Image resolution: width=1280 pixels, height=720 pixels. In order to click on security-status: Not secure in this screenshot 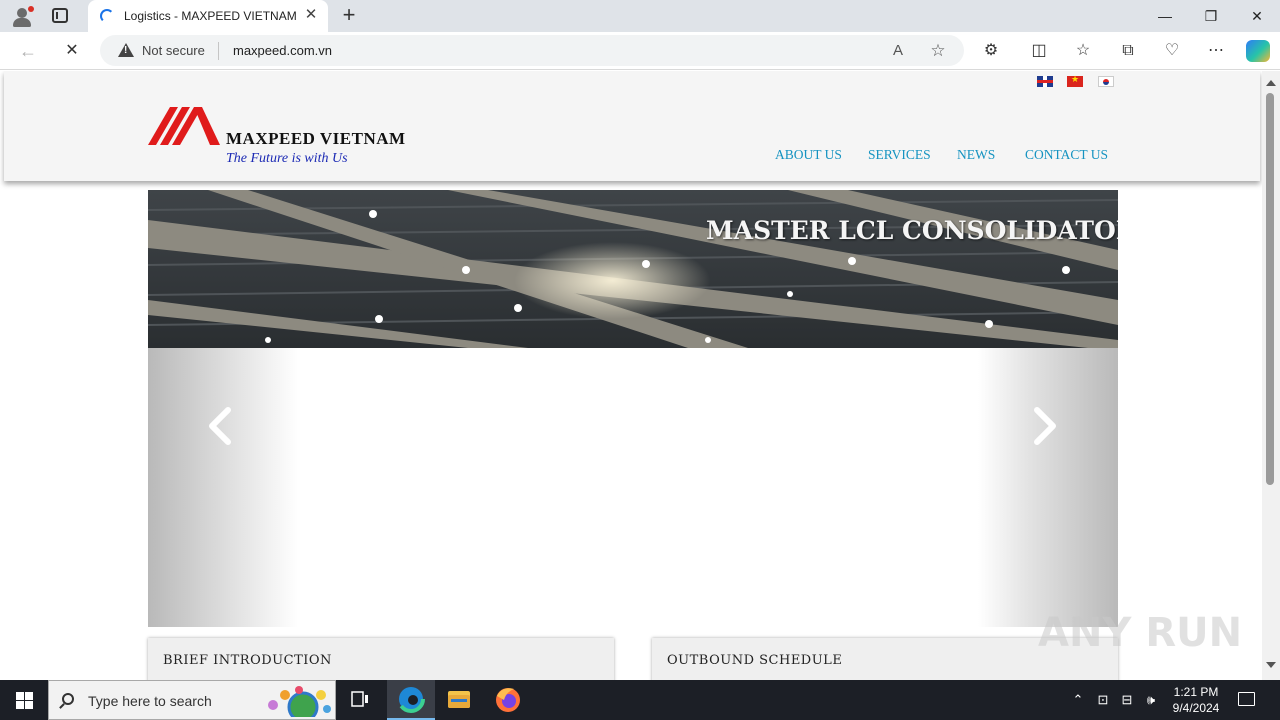, I will do `click(173, 50)`.